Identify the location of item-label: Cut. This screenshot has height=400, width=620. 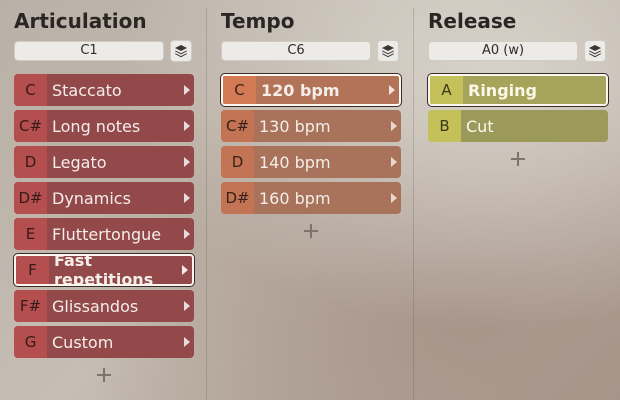
(480, 126).